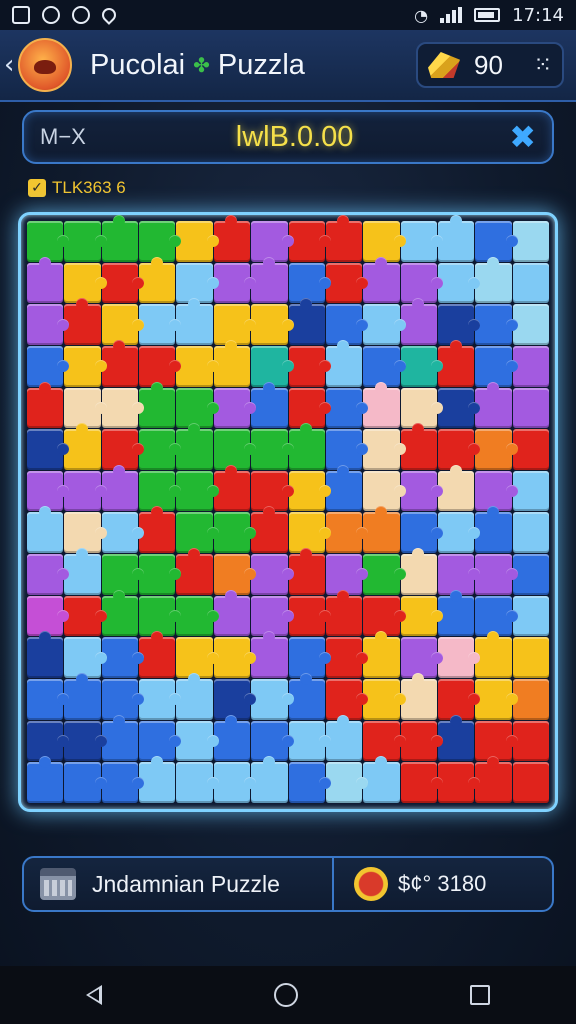  Describe the element at coordinates (480, 995) in the screenshot. I see `nav-recent-icon` at that location.